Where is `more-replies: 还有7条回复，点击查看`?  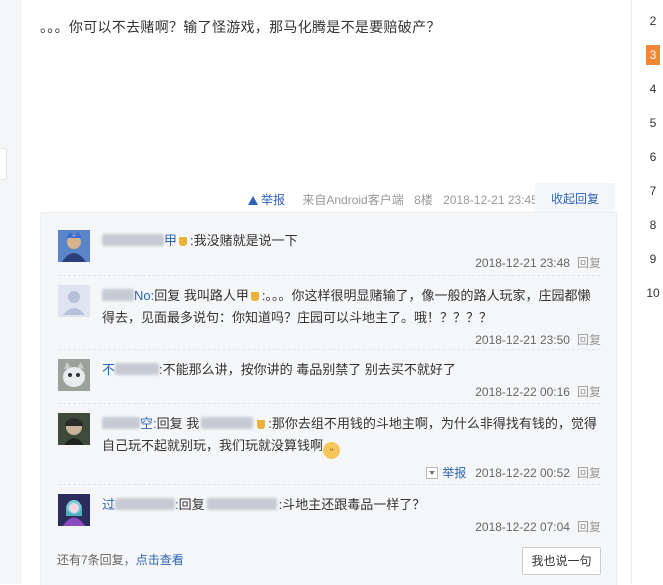
more-replies: 还有7条回复，点击查看 is located at coordinates (120, 559).